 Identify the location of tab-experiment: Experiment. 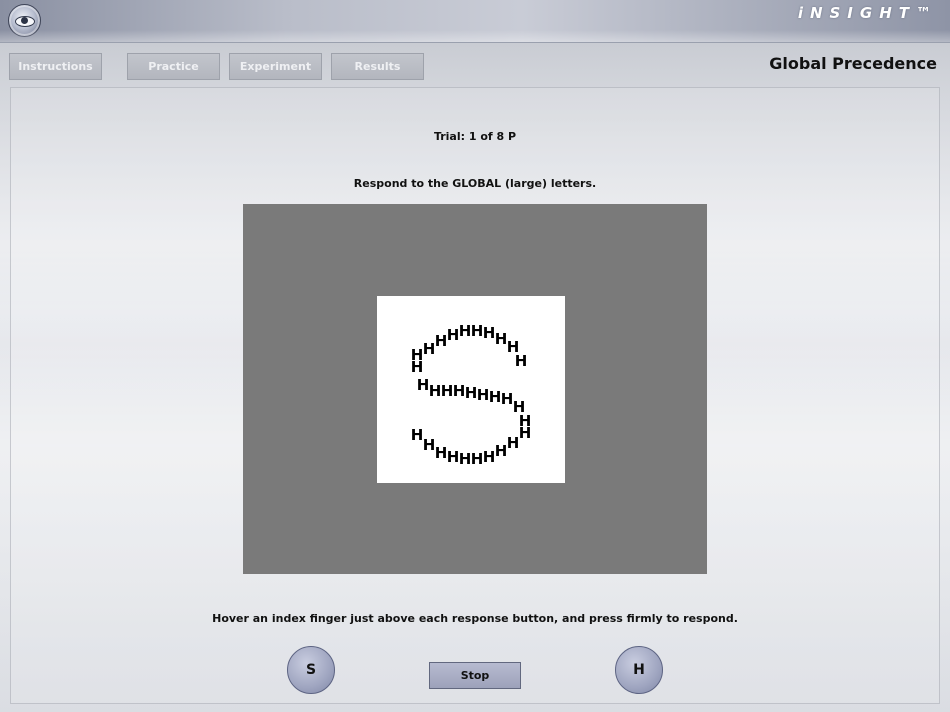
(275, 66).